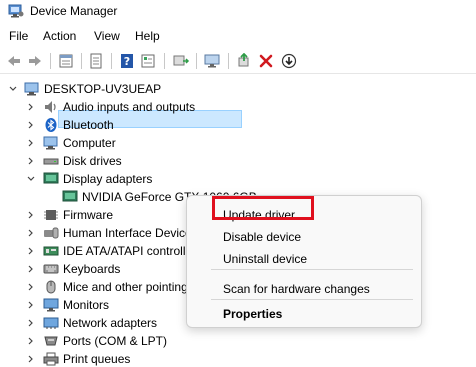 This screenshot has height=367, width=476. What do you see at coordinates (97, 359) in the screenshot?
I see `tree-item-label: Print queues` at bounding box center [97, 359].